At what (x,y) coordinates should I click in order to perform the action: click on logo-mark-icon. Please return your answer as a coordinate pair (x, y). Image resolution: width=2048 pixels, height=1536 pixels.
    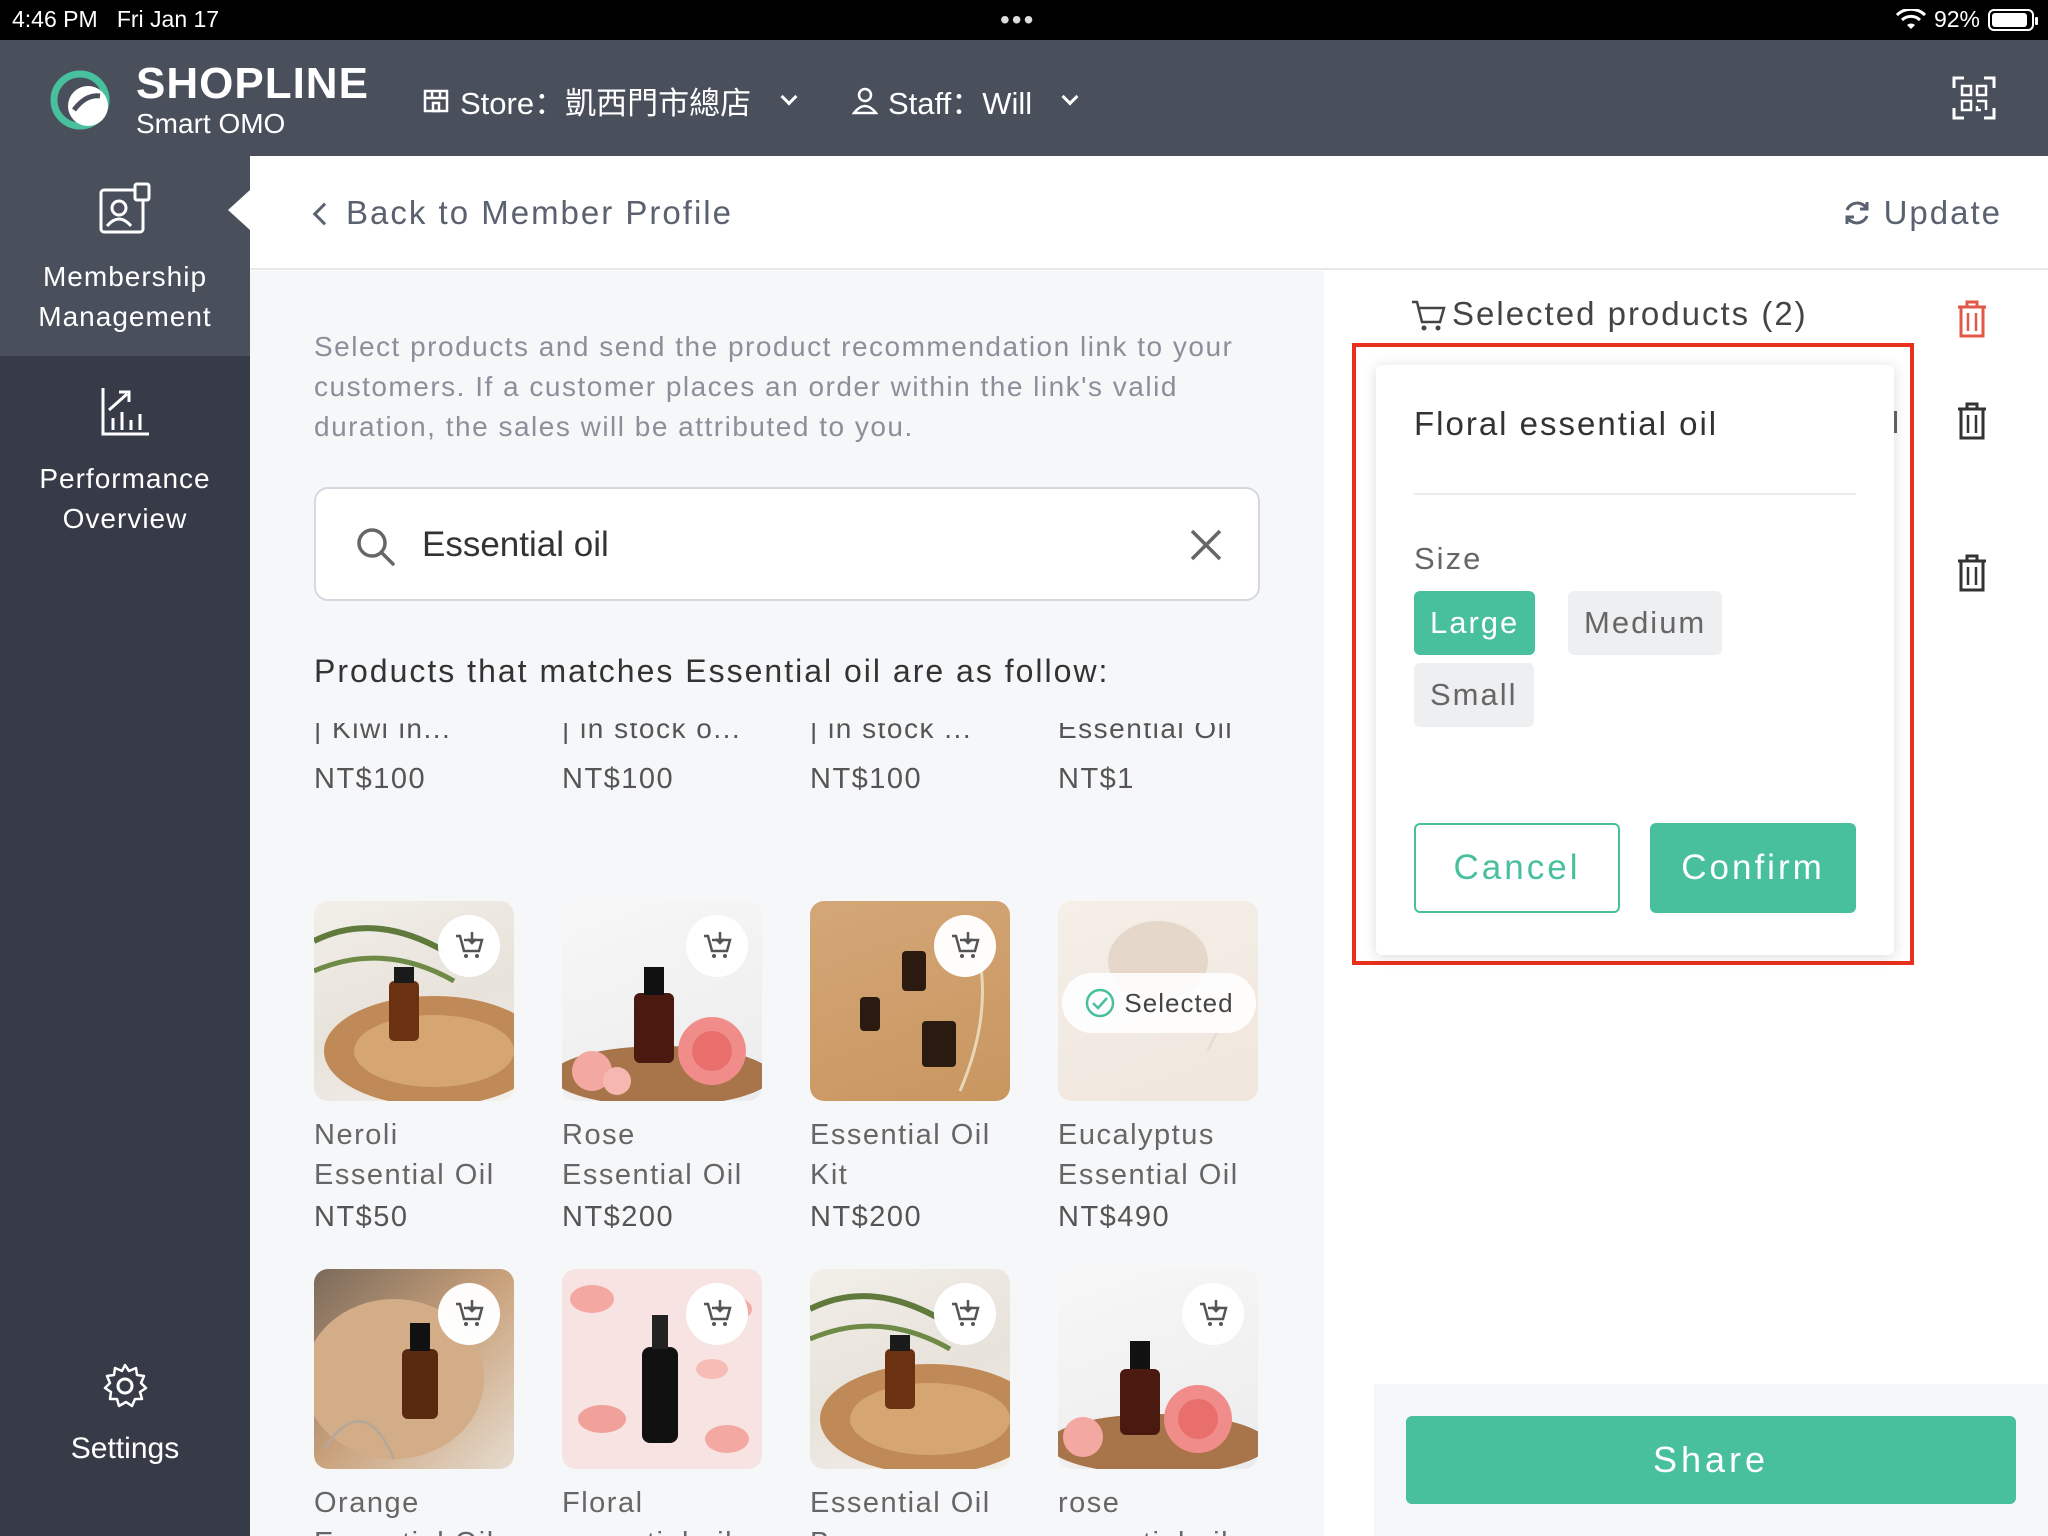
    Looking at the image, I should click on (80, 100).